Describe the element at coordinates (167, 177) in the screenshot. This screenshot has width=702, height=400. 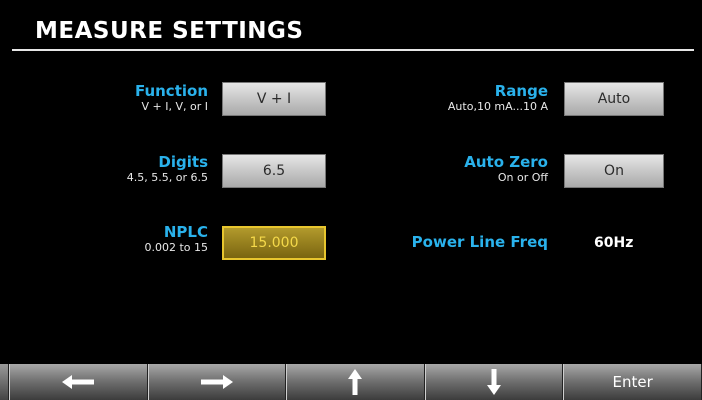
I see `digits-hint: 4.5, 5.5, or 6.5` at that location.